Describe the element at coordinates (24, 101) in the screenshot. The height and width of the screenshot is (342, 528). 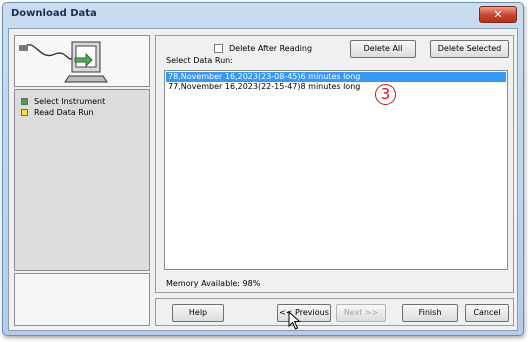
I see `step-complete-indicator` at that location.